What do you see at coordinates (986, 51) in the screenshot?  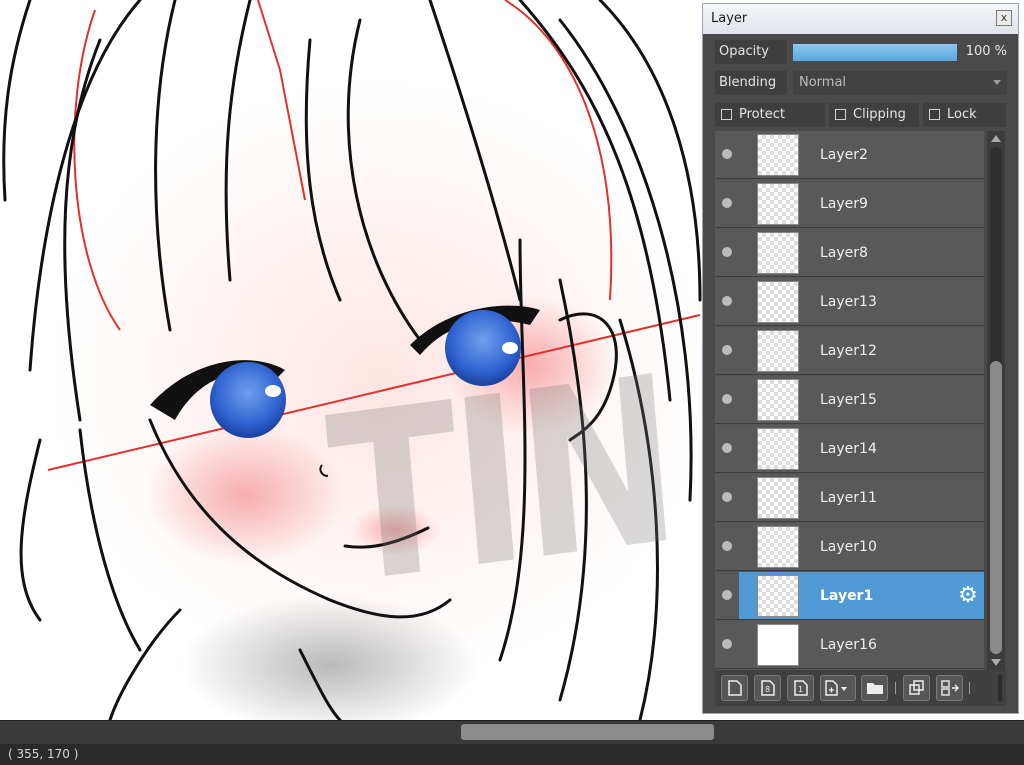 I see `opacity-value: 100 %` at bounding box center [986, 51].